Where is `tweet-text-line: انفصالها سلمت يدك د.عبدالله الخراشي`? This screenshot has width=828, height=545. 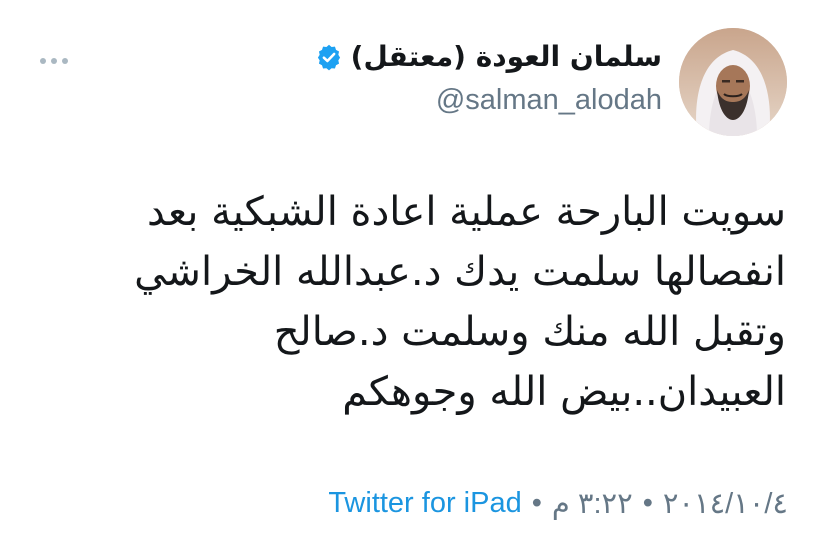 tweet-text-line: انفصالها سلمت يدك د.عبدالله الخراشي is located at coordinates (460, 272).